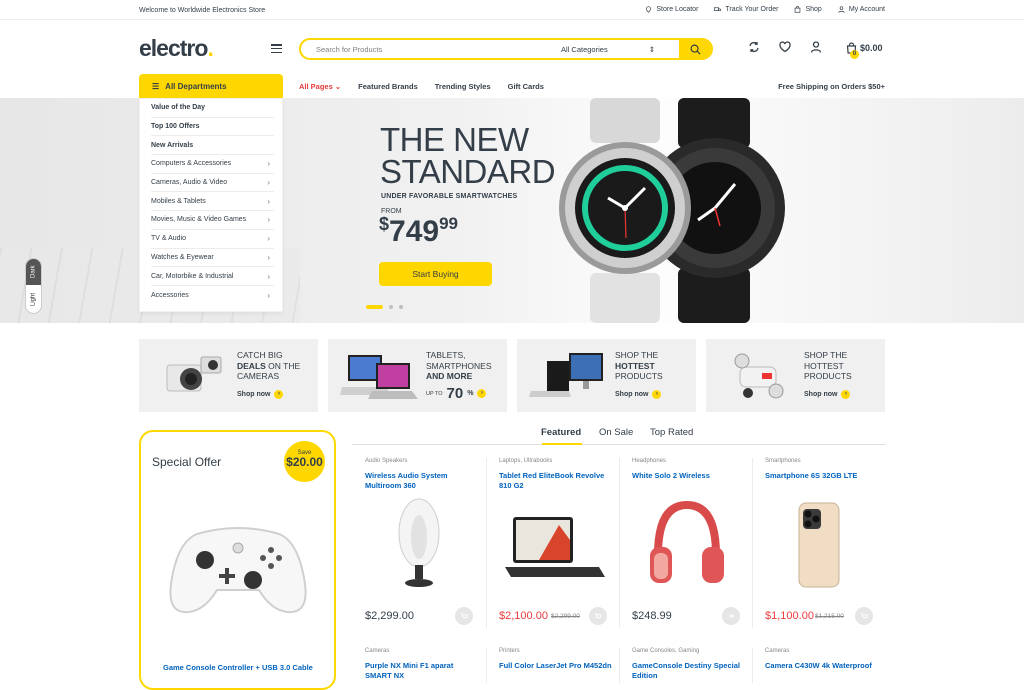 The image size is (1024, 690). What do you see at coordinates (33, 299) in the screenshot?
I see `light-mode-option: Light` at bounding box center [33, 299].